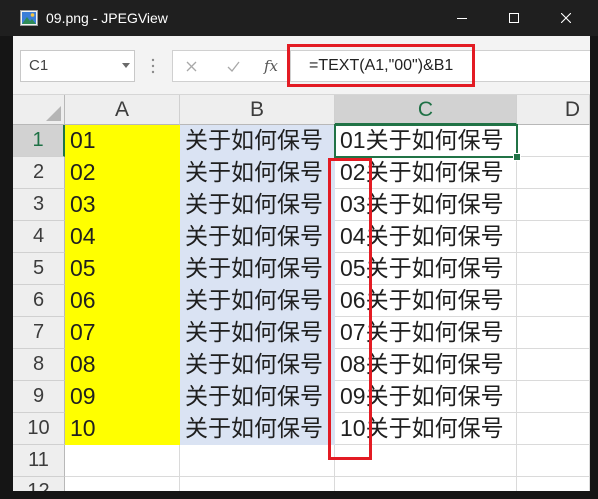  Describe the element at coordinates (257, 429) in the screenshot. I see `cell-b10: 关于如何保号` at that location.